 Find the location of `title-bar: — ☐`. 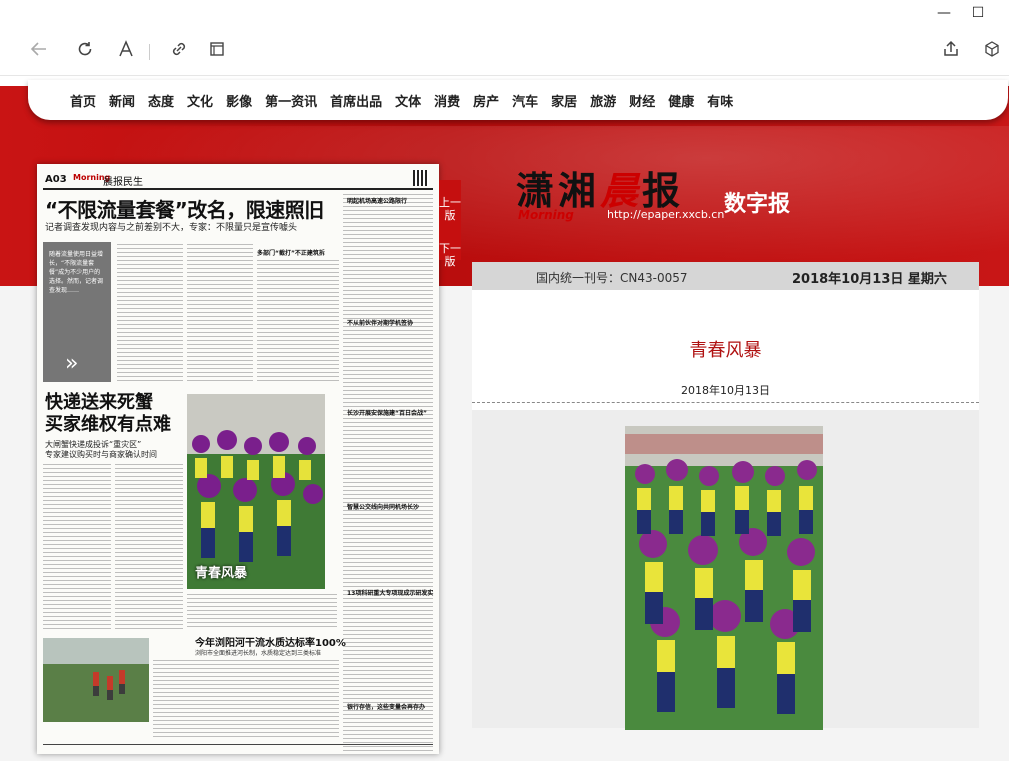

title-bar: — ☐ is located at coordinates (504, 14).